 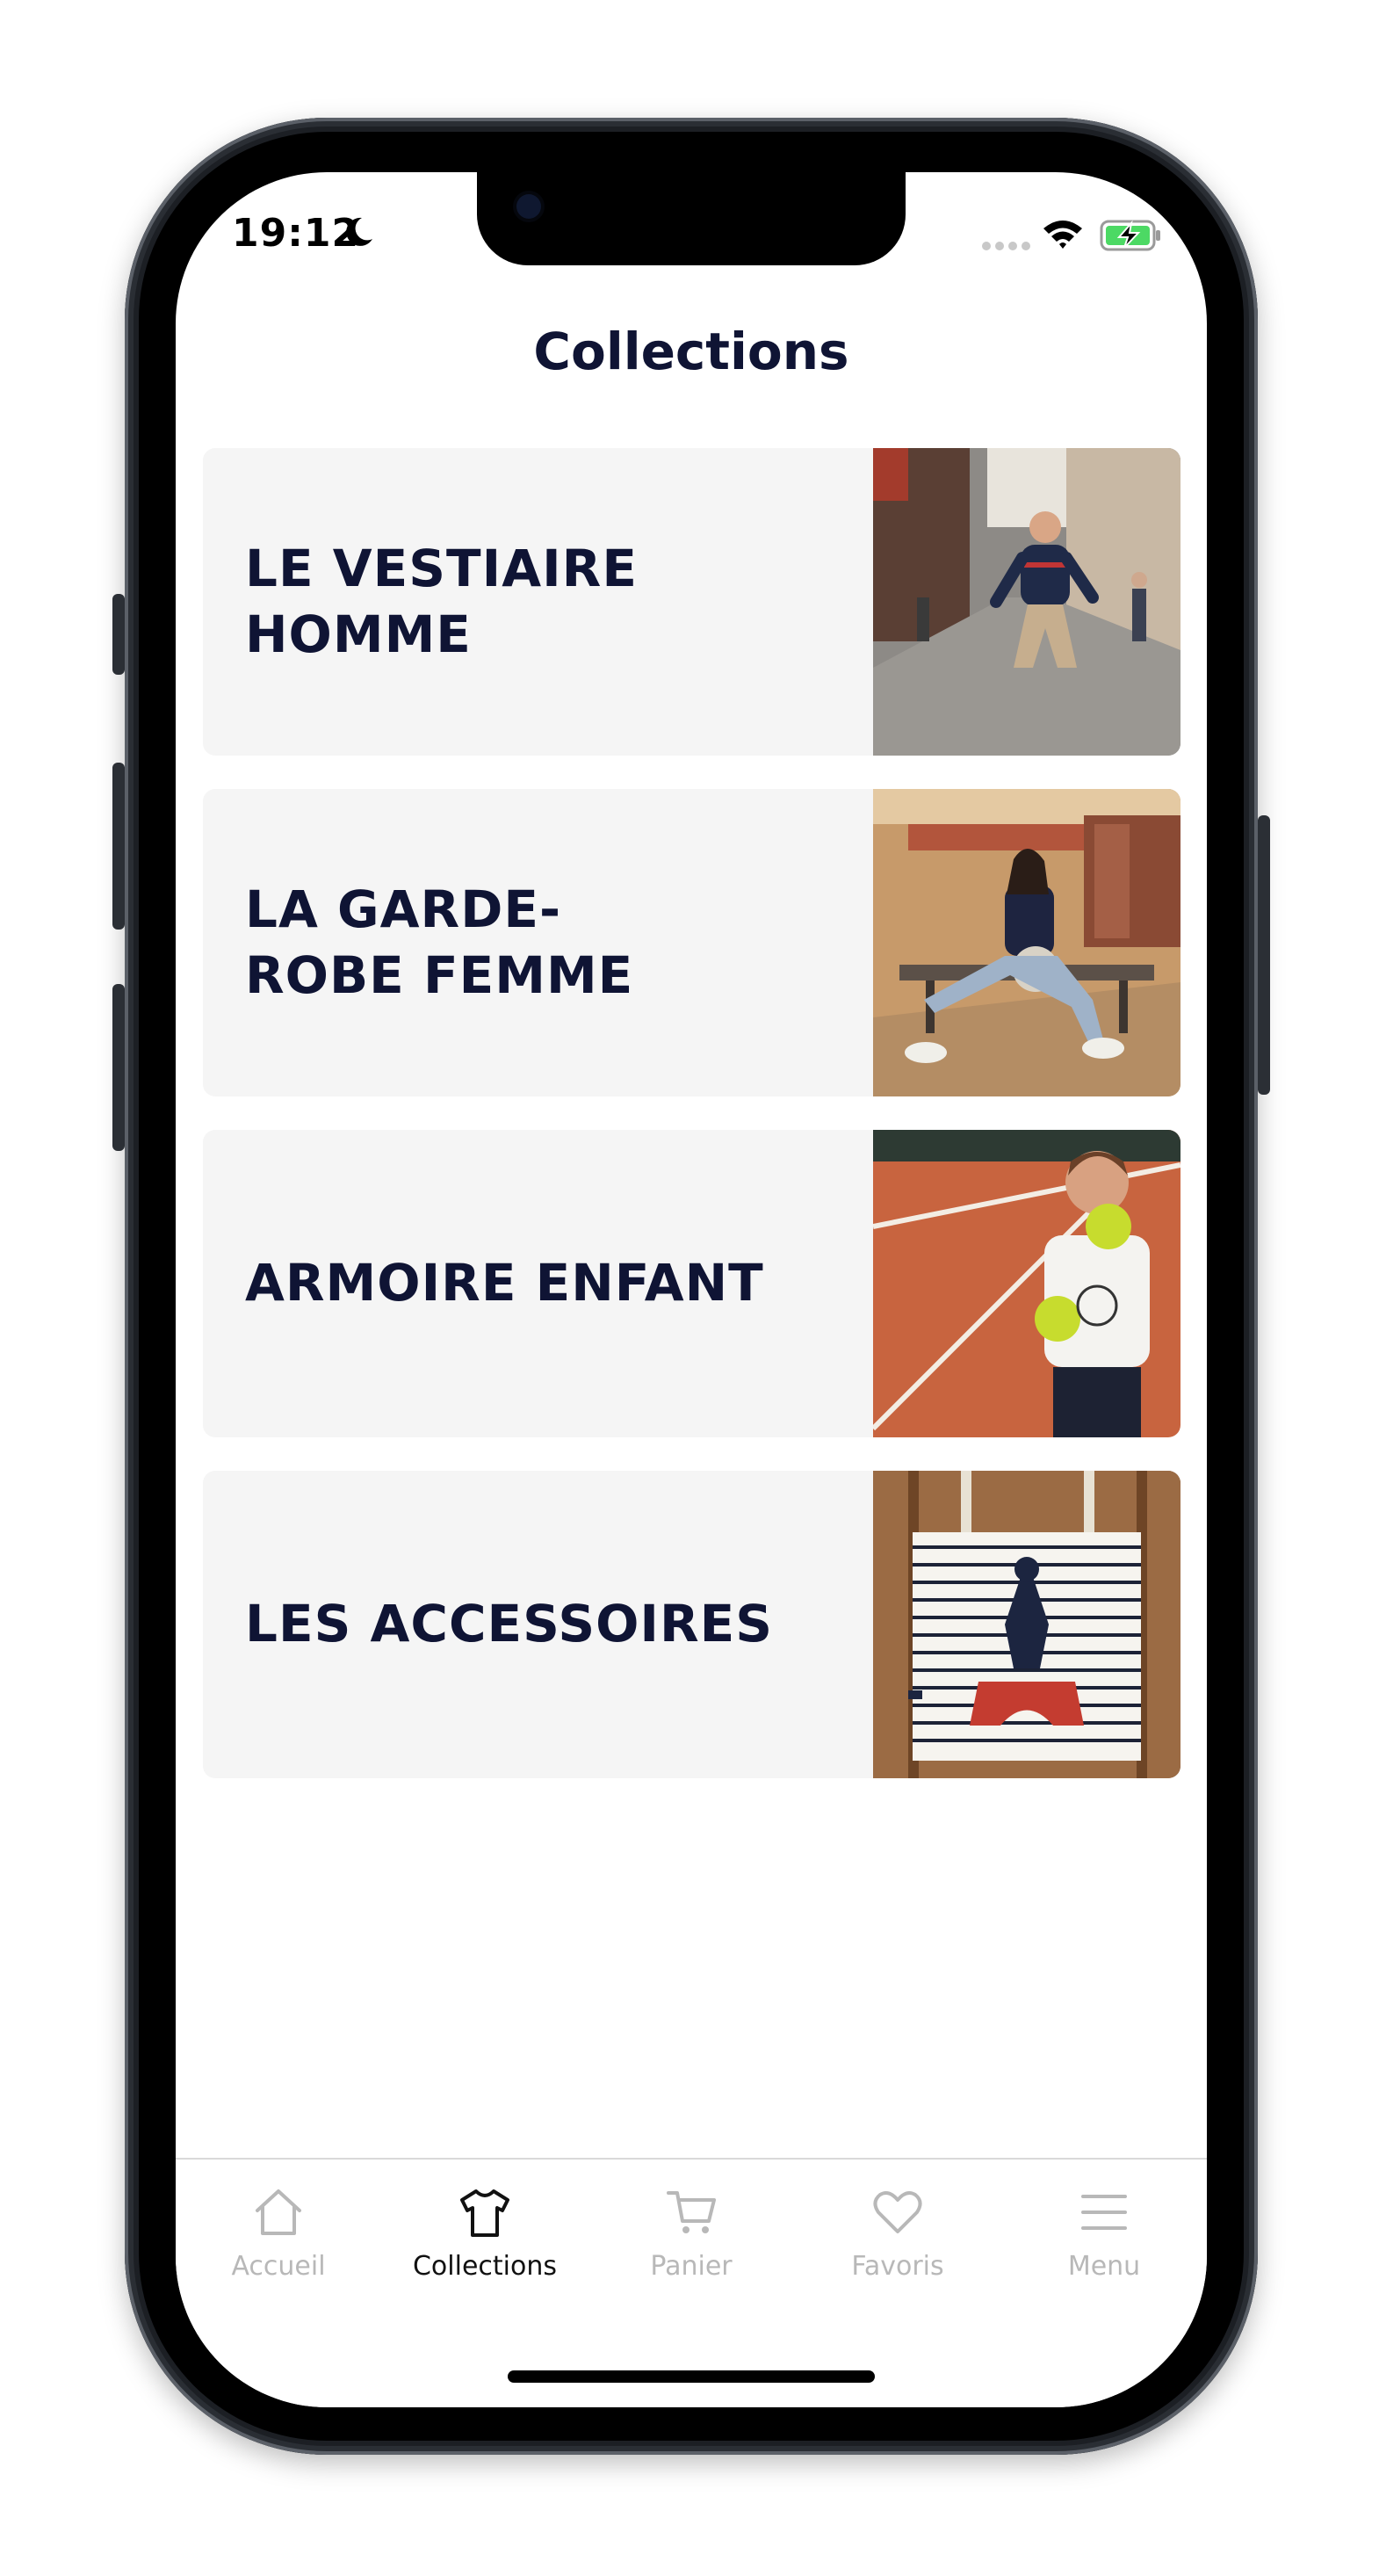 I want to click on striped-tote-bag-photo, so click(x=1026, y=1624).